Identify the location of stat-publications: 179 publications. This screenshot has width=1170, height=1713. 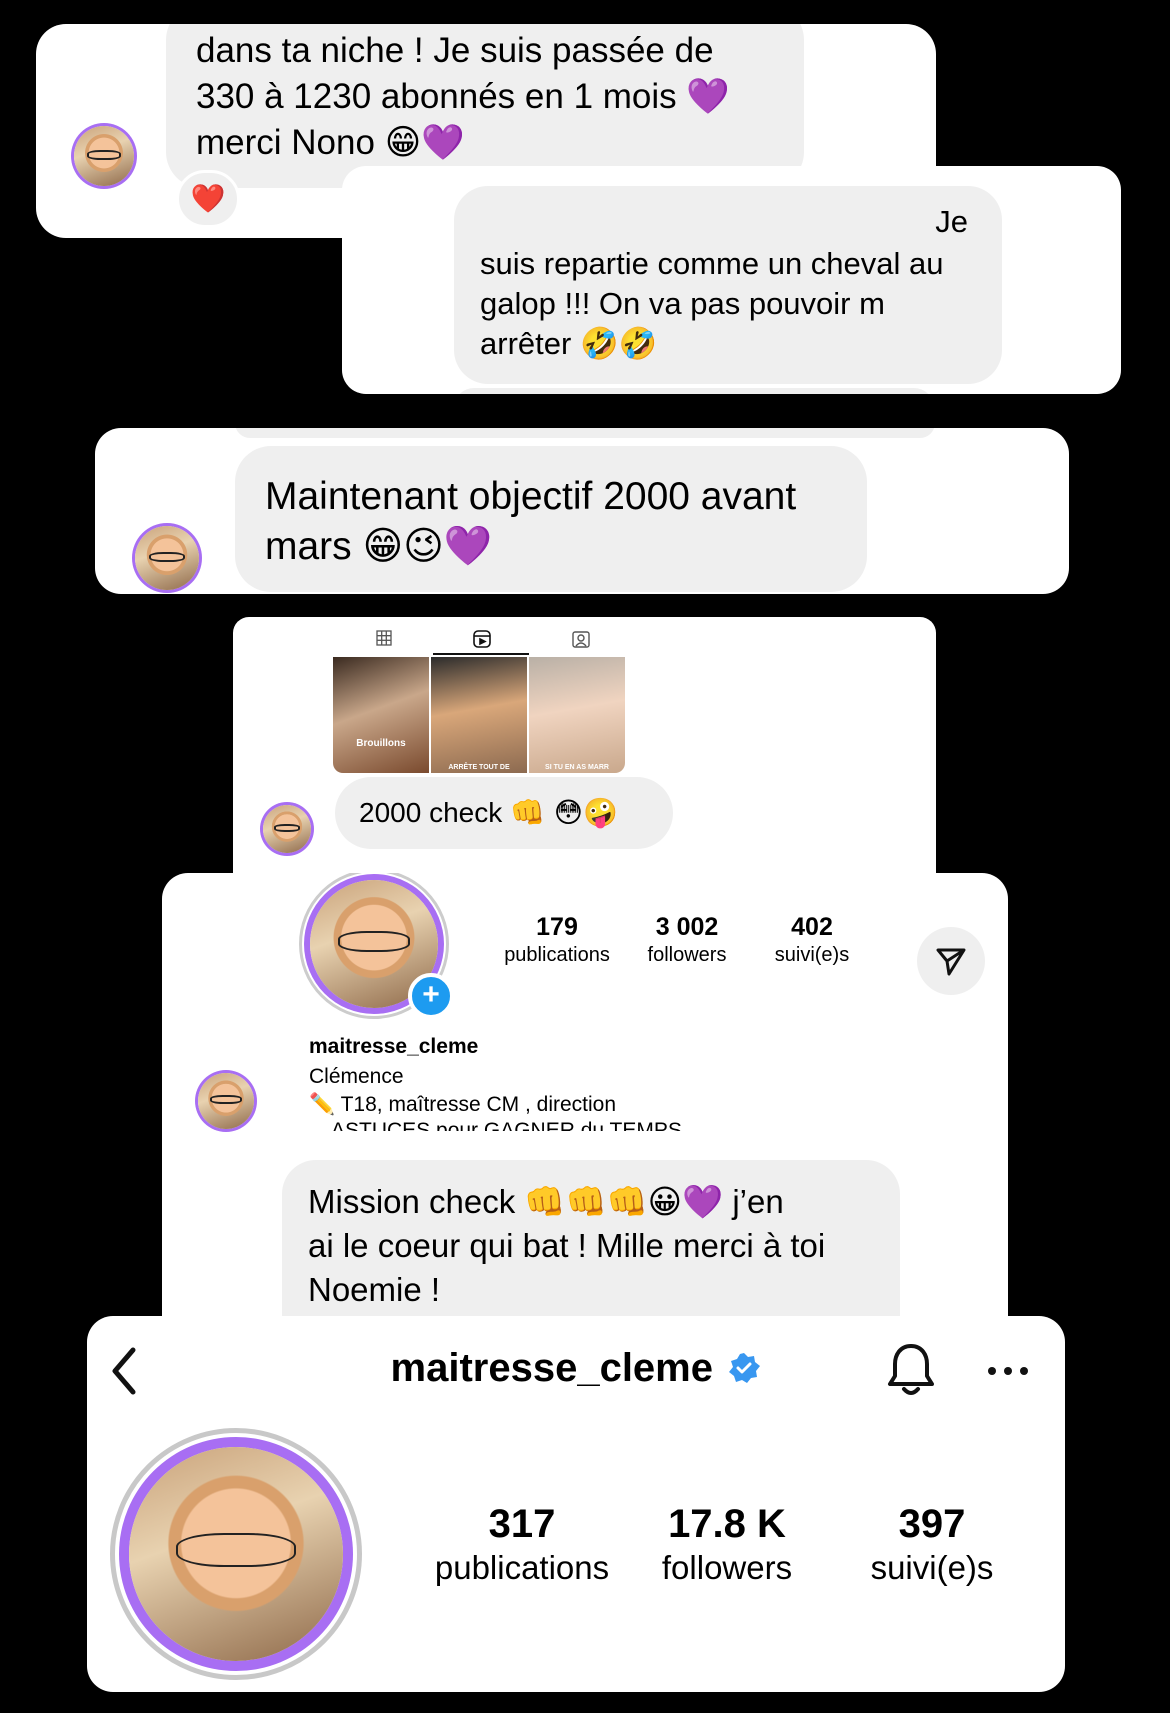
(557, 940).